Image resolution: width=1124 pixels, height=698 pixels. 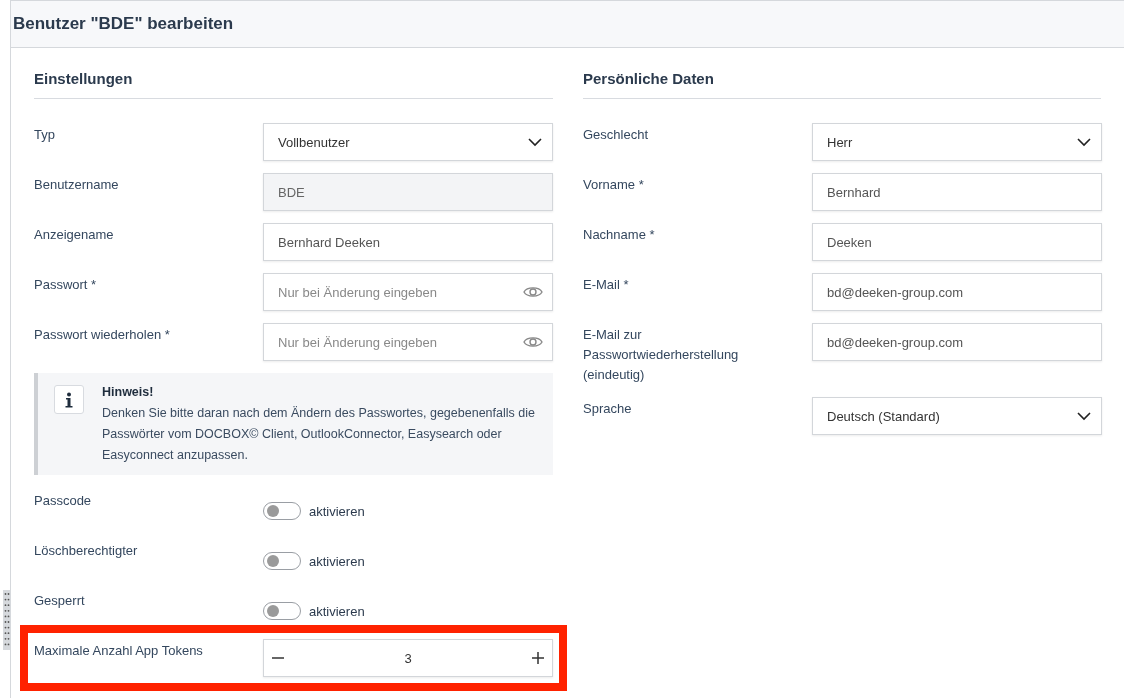 What do you see at coordinates (119, 651) in the screenshot?
I see `field-label: Maximale Anzahl App Tokens` at bounding box center [119, 651].